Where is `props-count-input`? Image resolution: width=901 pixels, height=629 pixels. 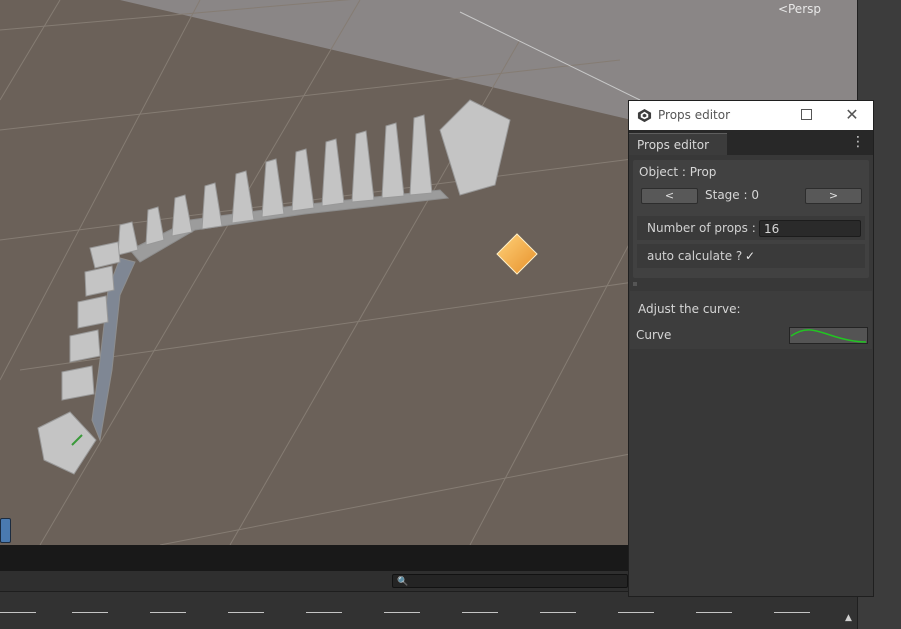
props-count-input is located at coordinates (810, 228).